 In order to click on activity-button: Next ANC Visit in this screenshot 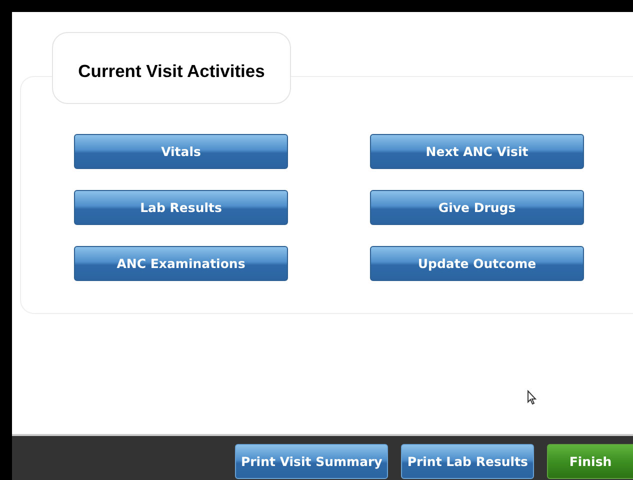, I will do `click(477, 151)`.